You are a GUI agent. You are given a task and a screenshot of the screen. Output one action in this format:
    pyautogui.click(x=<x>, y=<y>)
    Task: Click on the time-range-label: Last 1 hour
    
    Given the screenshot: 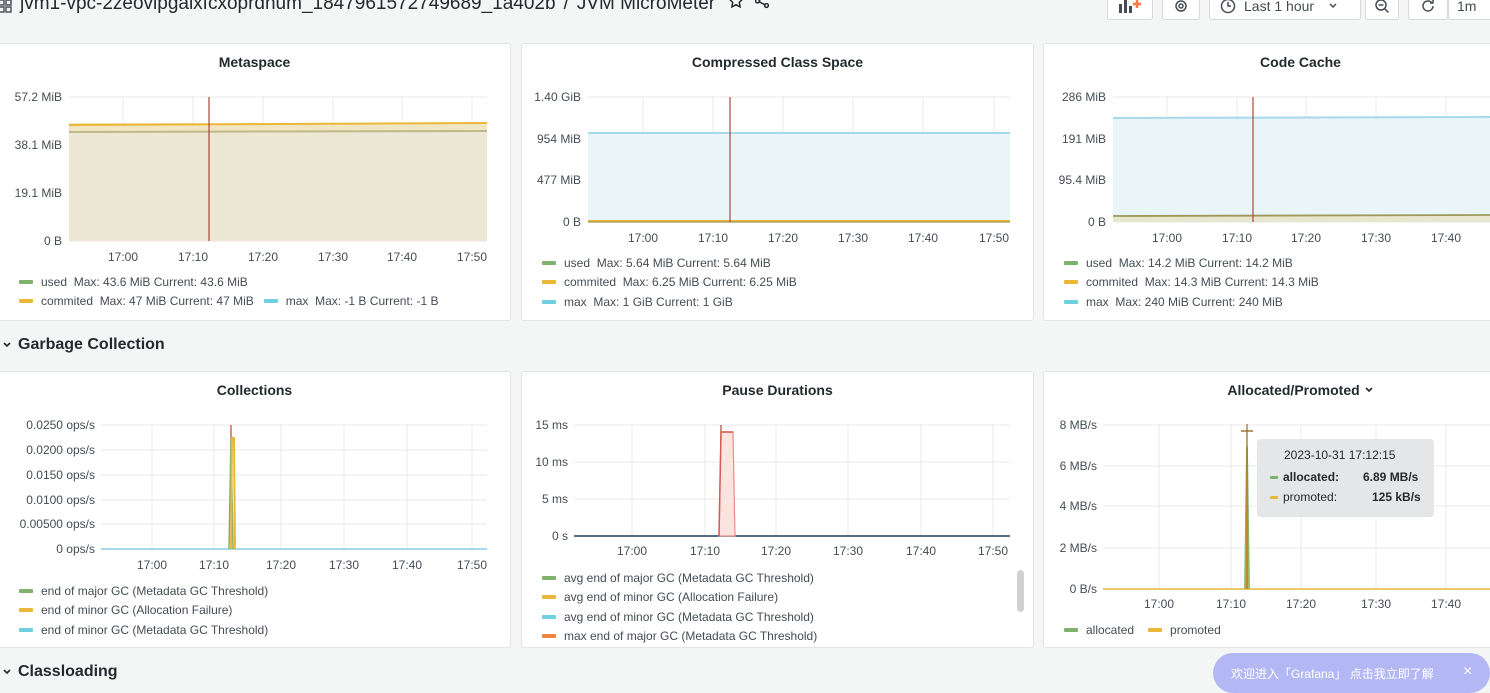 What is the action you would take?
    pyautogui.click(x=1279, y=7)
    